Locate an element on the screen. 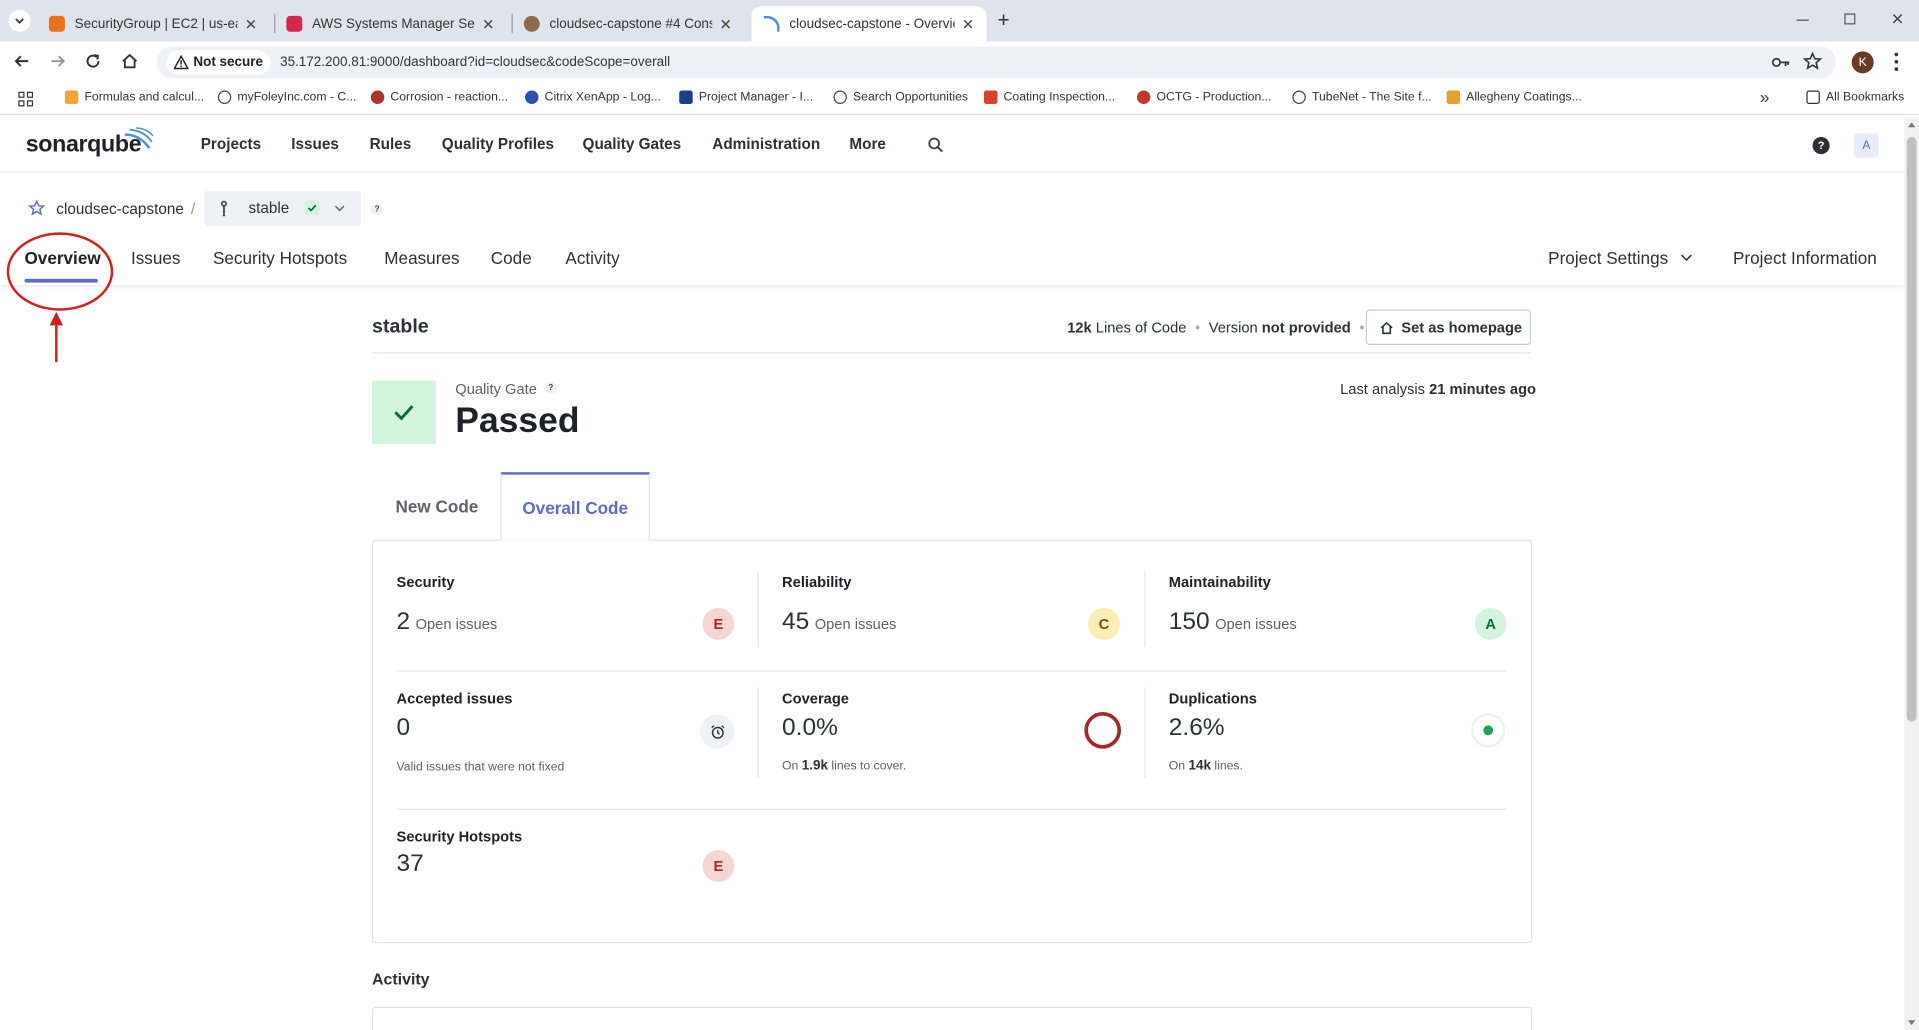 The image size is (1919, 1030). scrollbar-thumb is located at coordinates (1911, 429).